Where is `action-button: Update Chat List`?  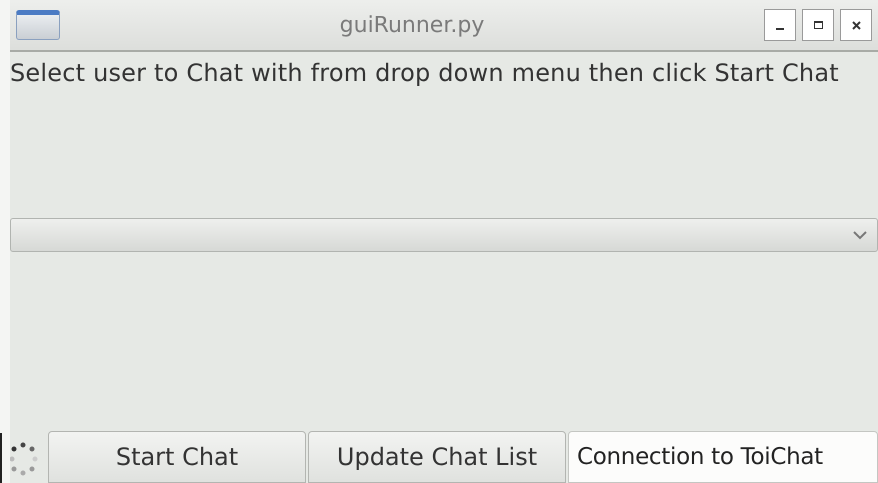 action-button: Update Chat List is located at coordinates (437, 457).